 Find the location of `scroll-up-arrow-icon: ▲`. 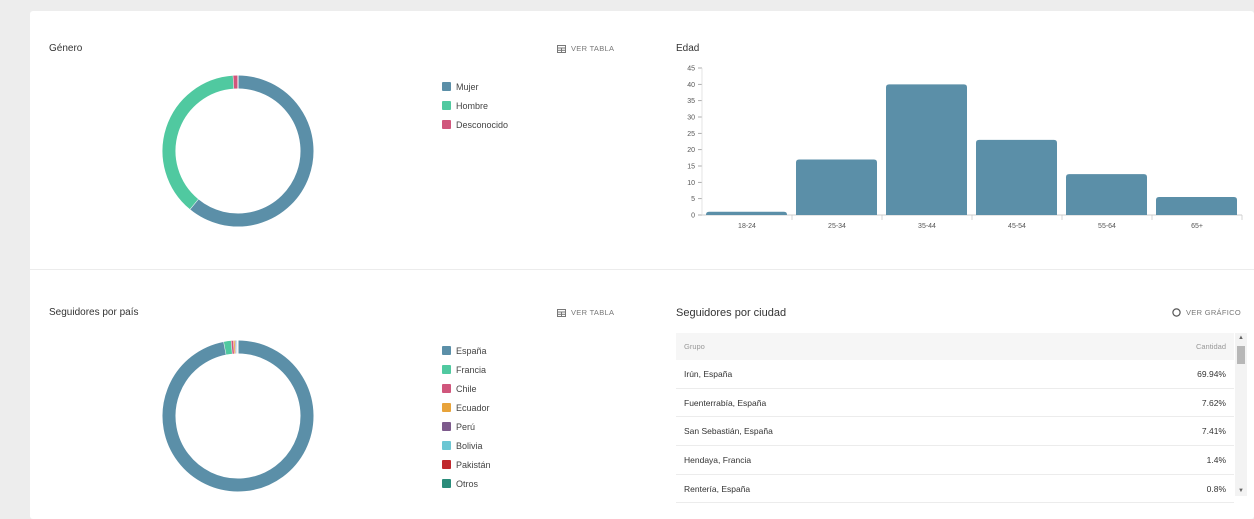

scroll-up-arrow-icon: ▲ is located at coordinates (1241, 338).